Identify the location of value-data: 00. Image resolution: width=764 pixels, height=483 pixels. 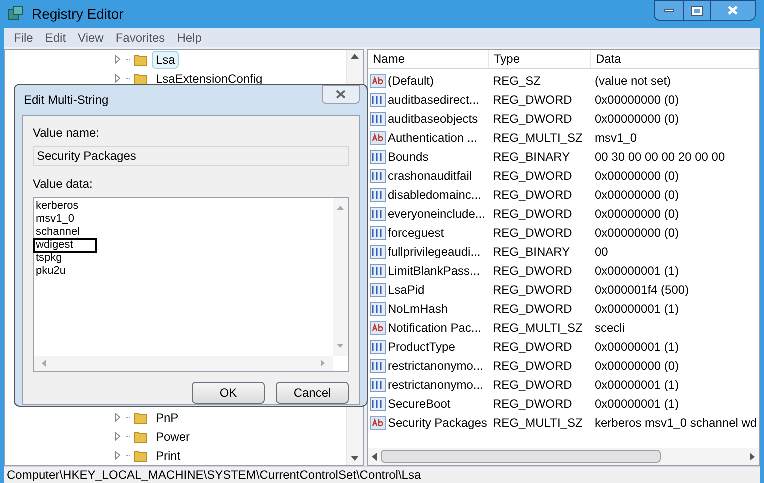
(602, 252).